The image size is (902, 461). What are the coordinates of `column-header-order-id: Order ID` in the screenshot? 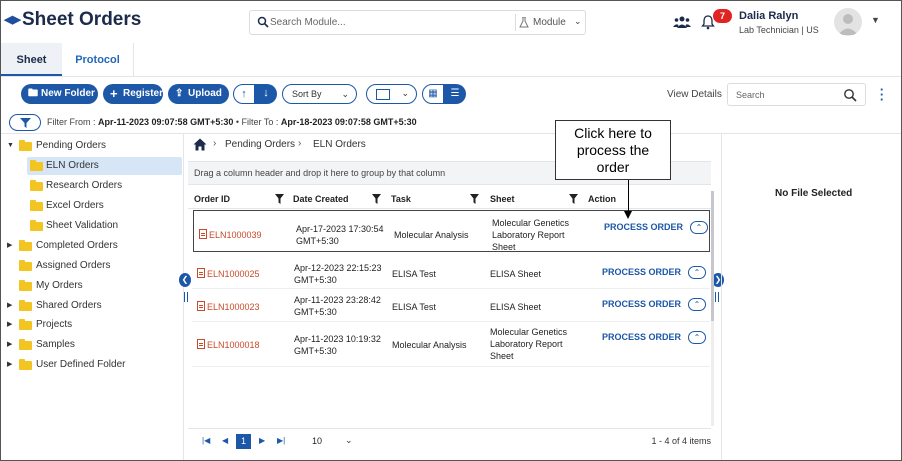 It's located at (212, 199).